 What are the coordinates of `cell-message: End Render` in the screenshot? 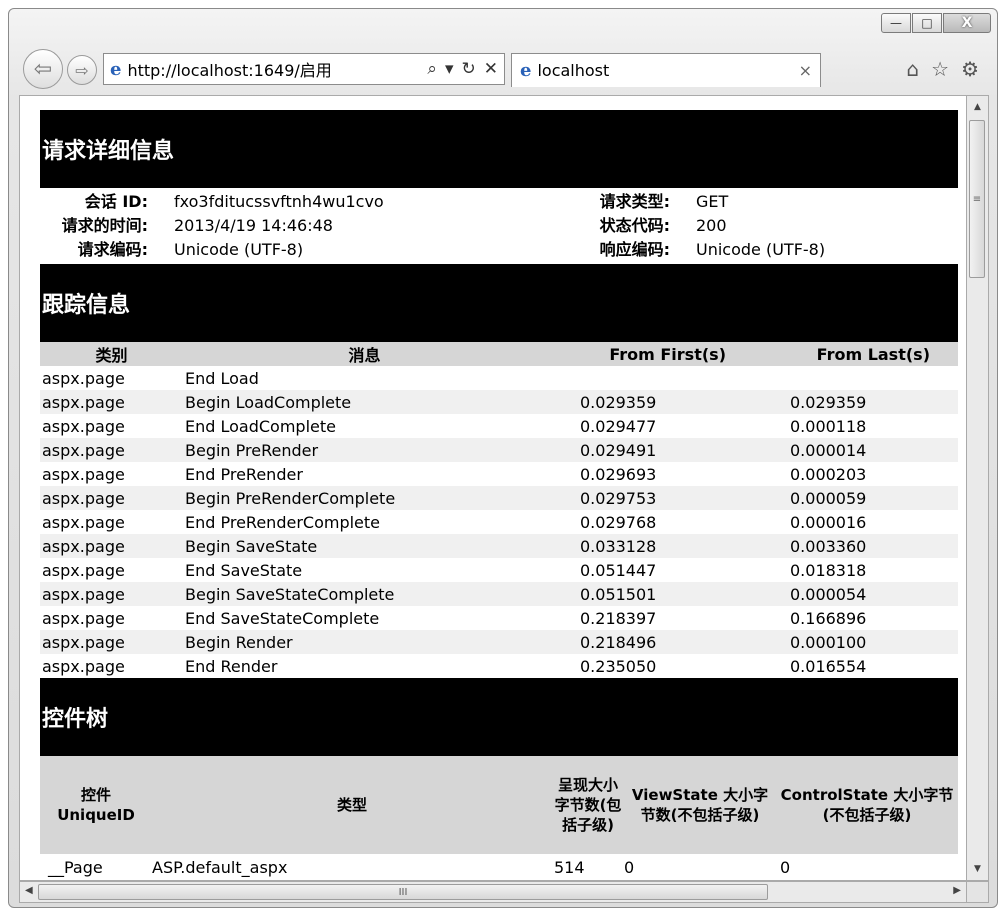 It's located at (231, 666).